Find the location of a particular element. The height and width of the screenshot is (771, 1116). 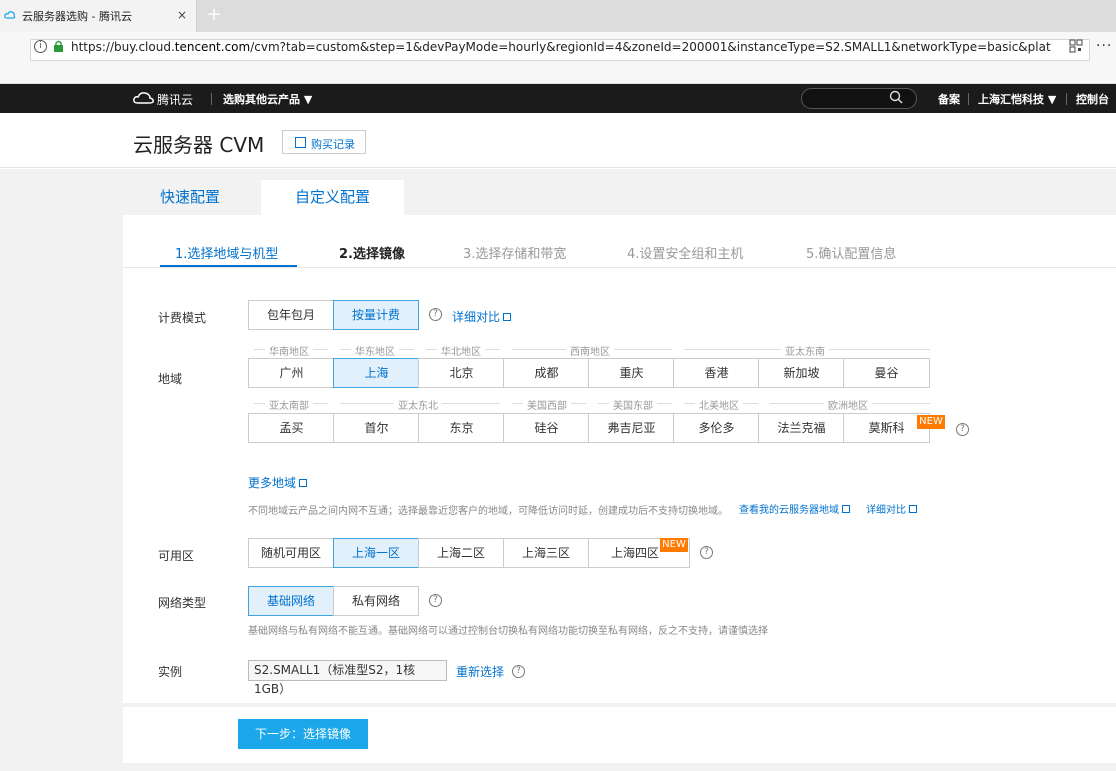

qr-code-icon is located at coordinates (1076, 46).